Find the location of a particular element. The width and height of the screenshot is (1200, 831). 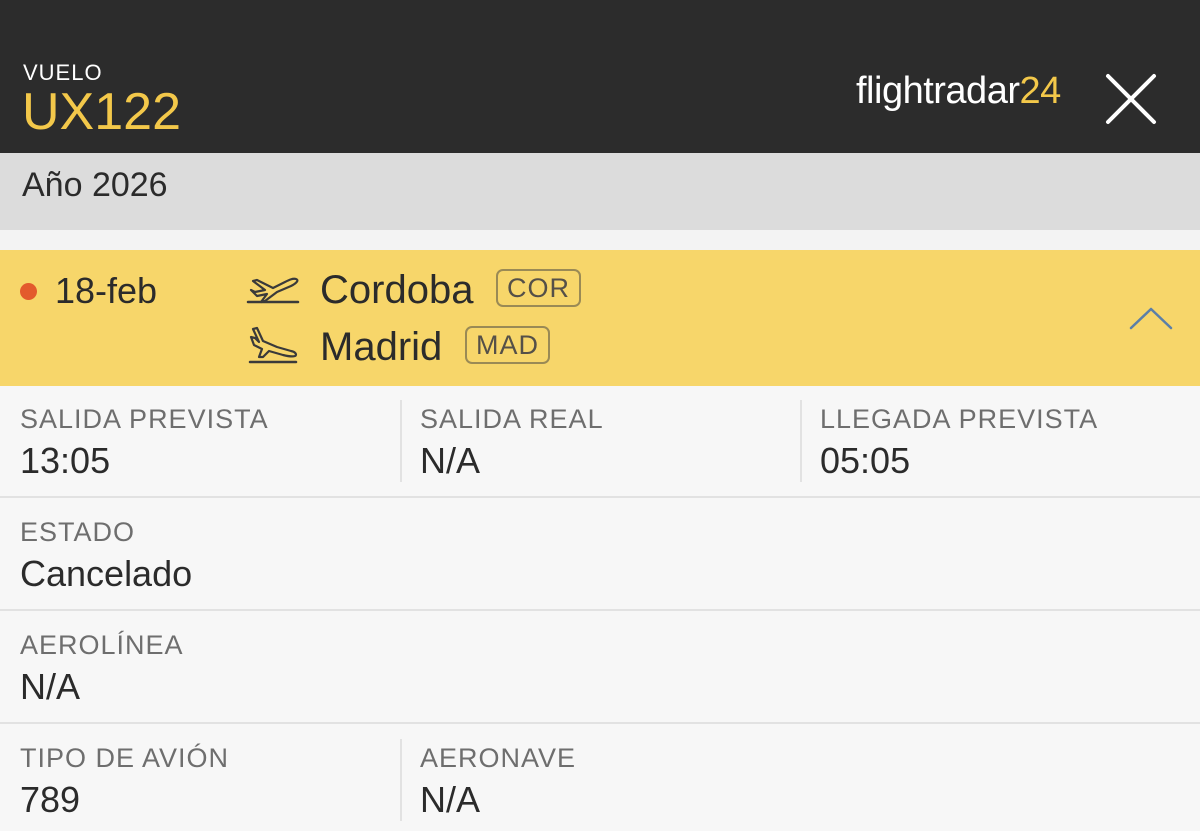

status-label: ESTADO is located at coordinates (78, 532).